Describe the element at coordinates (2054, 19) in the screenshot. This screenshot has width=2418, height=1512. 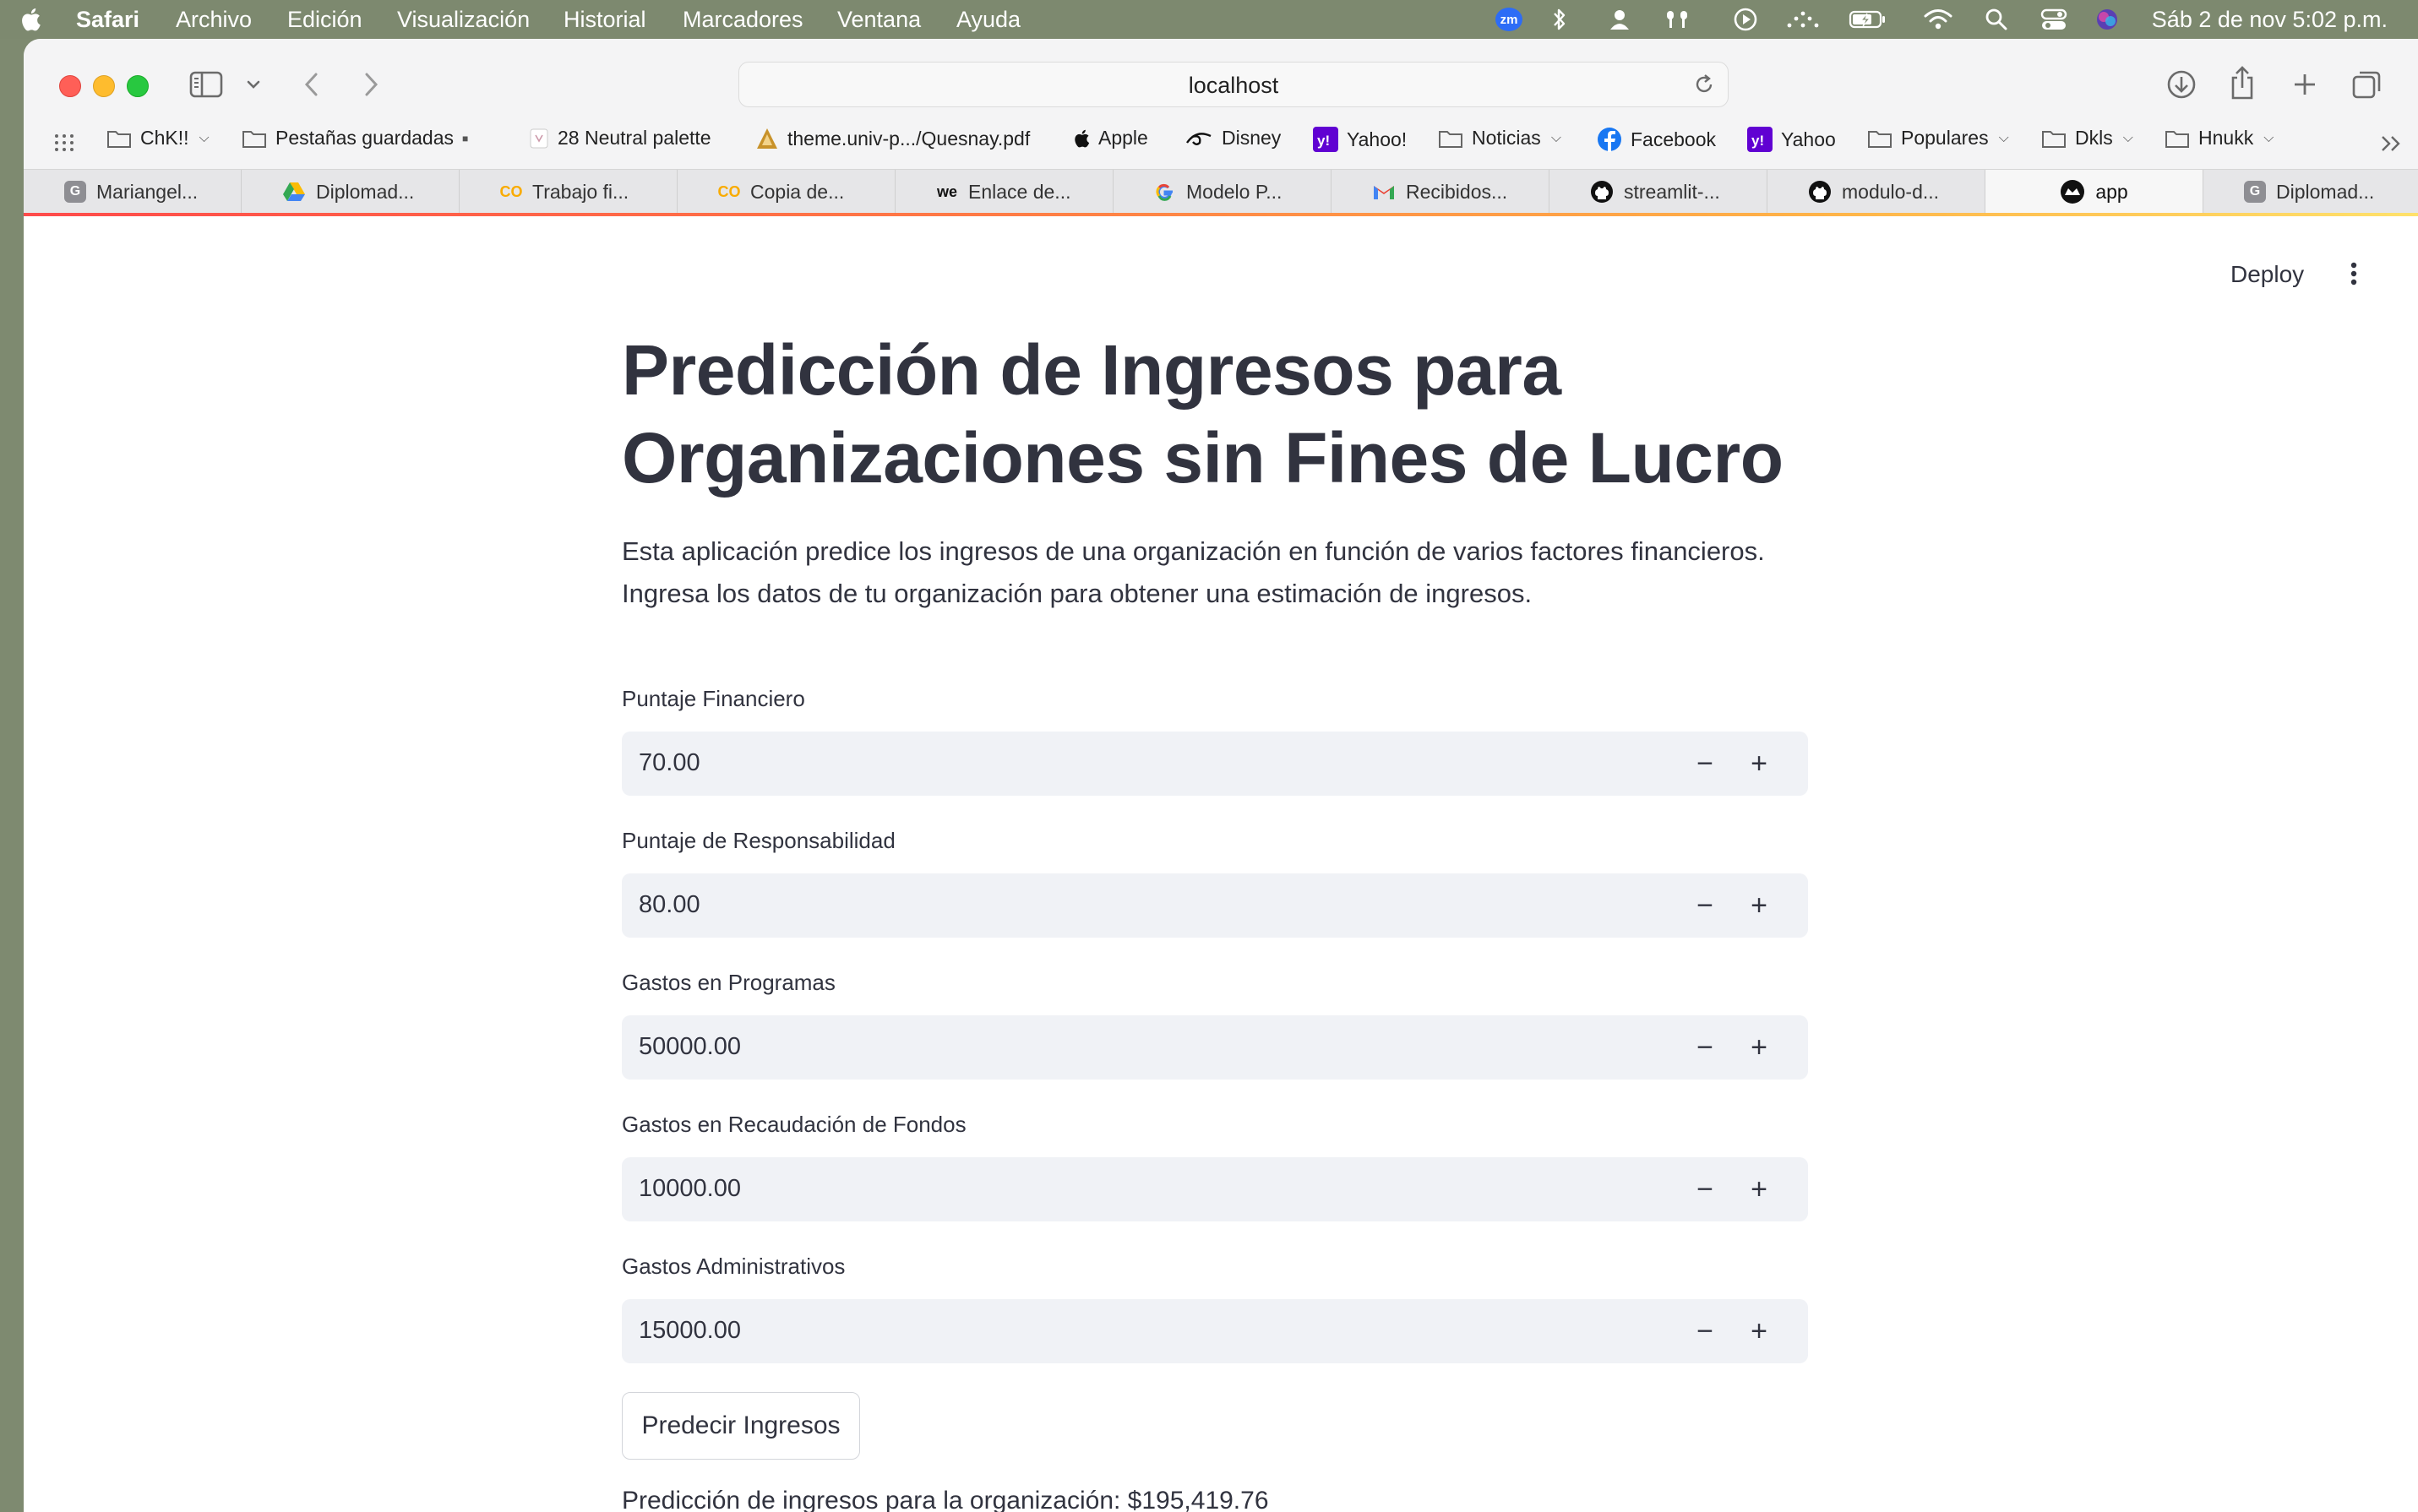
I see `control-center-icon` at that location.